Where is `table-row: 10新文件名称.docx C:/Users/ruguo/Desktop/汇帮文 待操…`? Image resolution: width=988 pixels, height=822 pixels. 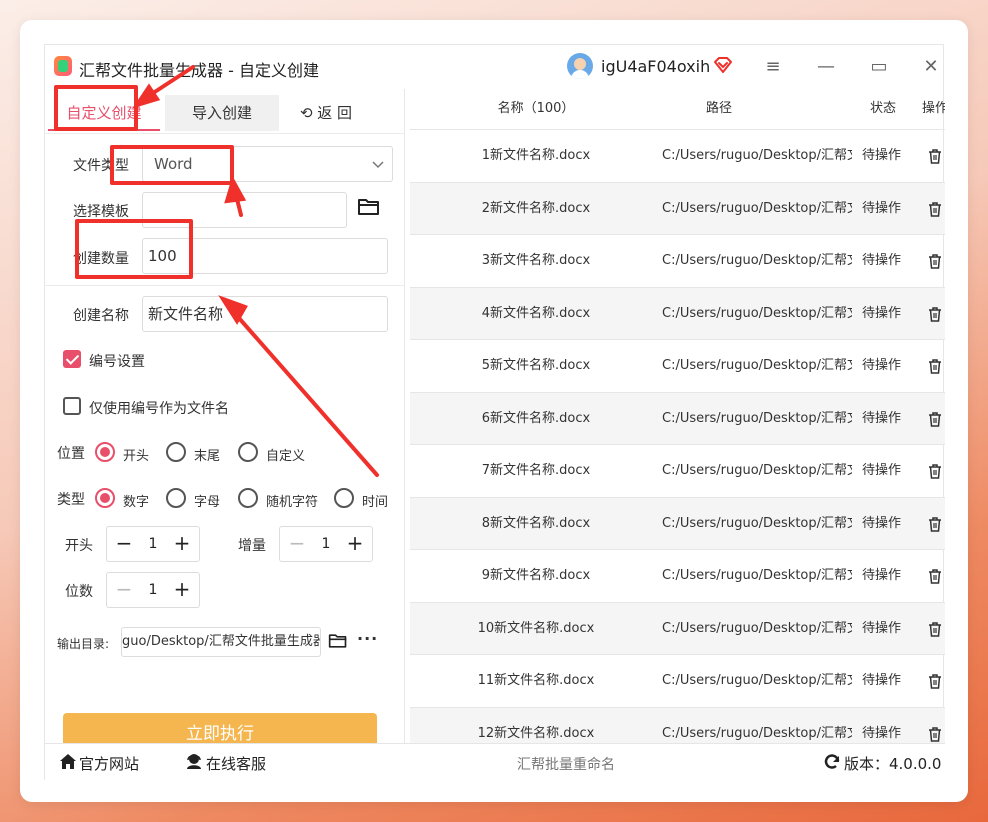 table-row: 10新文件名称.docx C:/Users/ruguo/Desktop/汇帮文 待操… is located at coordinates (677, 627).